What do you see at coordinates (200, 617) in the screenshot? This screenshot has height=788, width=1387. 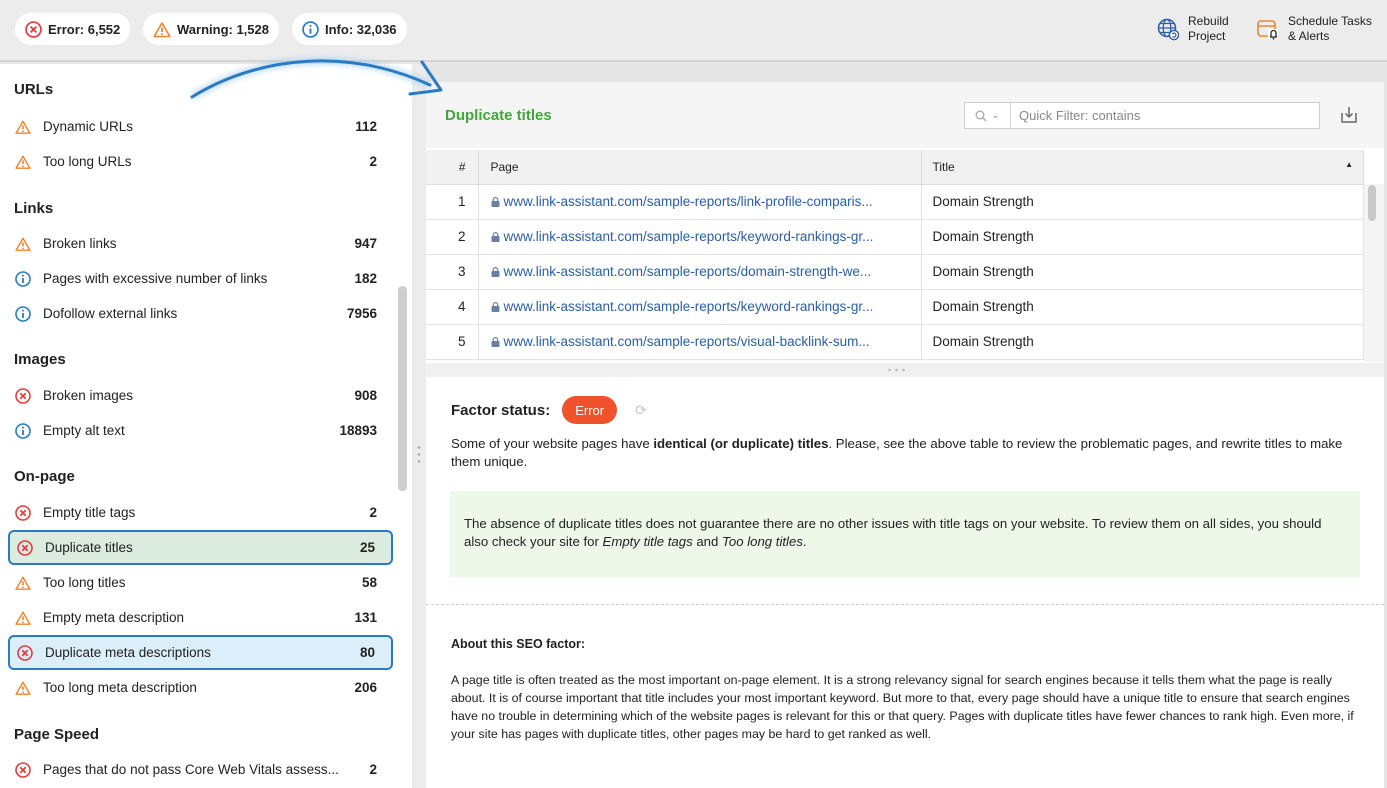 I see `sidebar-item-empty-meta-description: Empty meta description 131` at bounding box center [200, 617].